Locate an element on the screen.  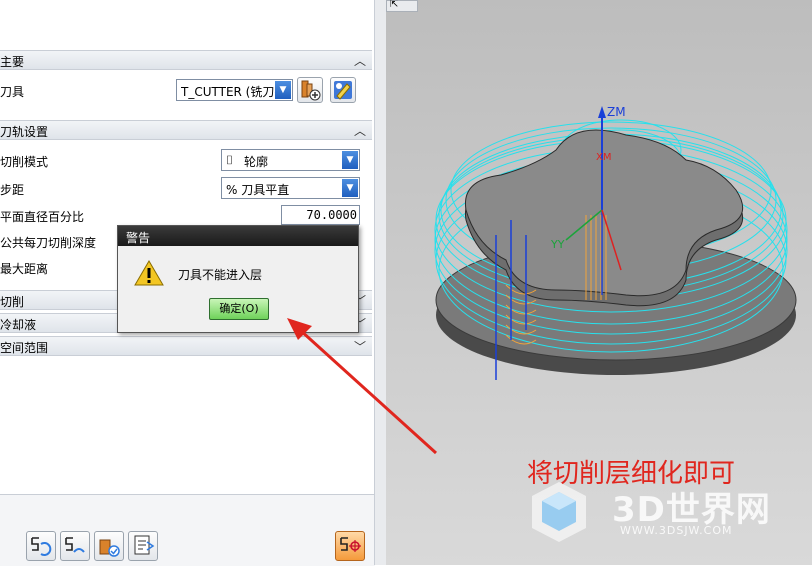
edit-tool-icon is located at coordinates (343, 90).